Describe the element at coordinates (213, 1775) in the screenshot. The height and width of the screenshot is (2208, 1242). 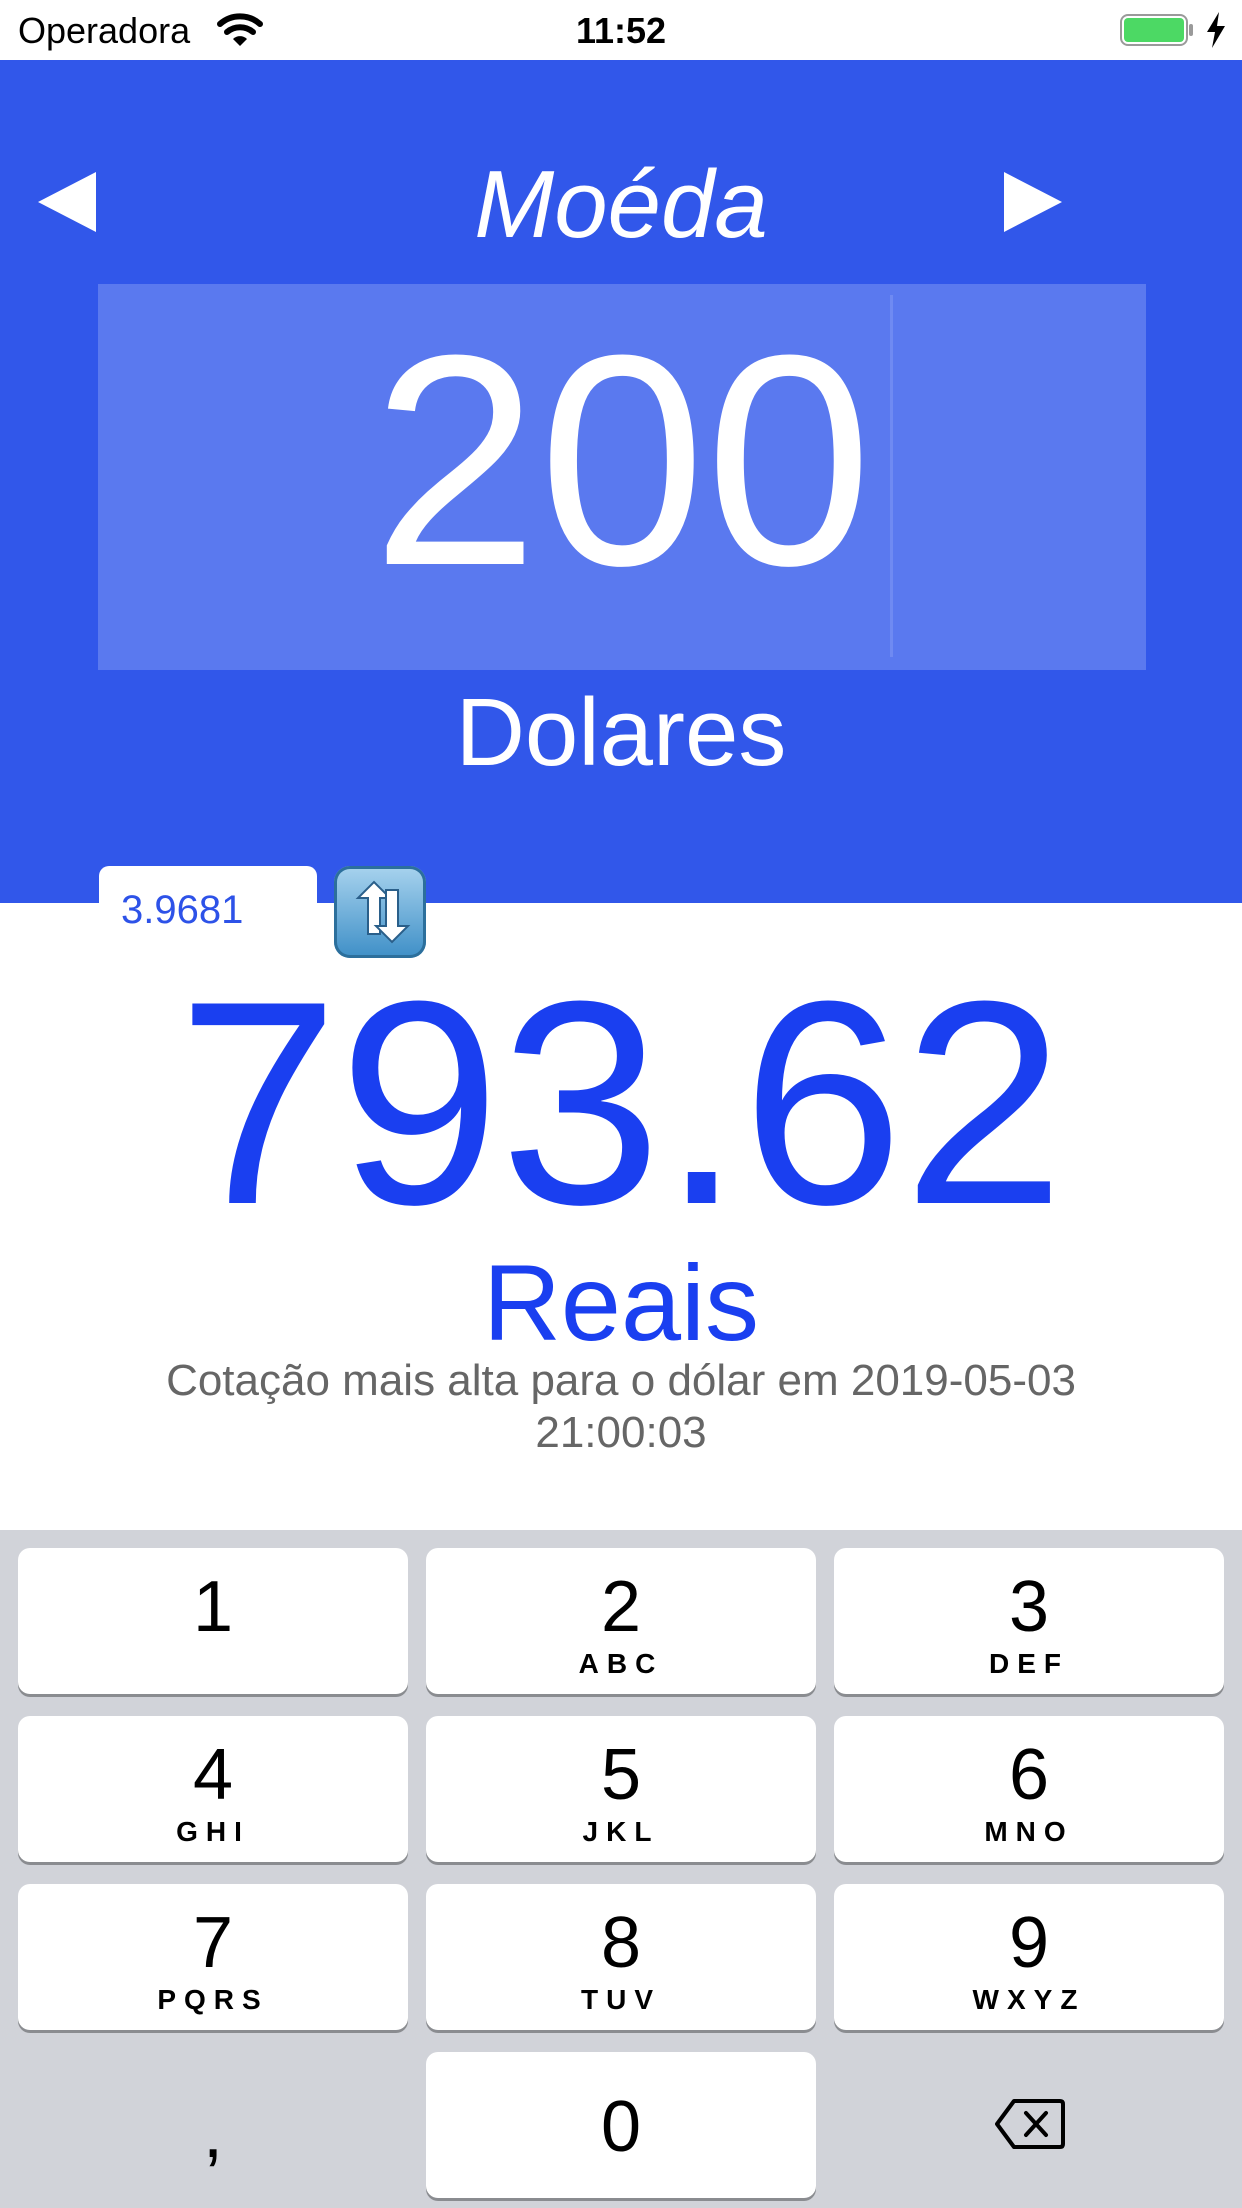
I see `key-digit: 4` at that location.